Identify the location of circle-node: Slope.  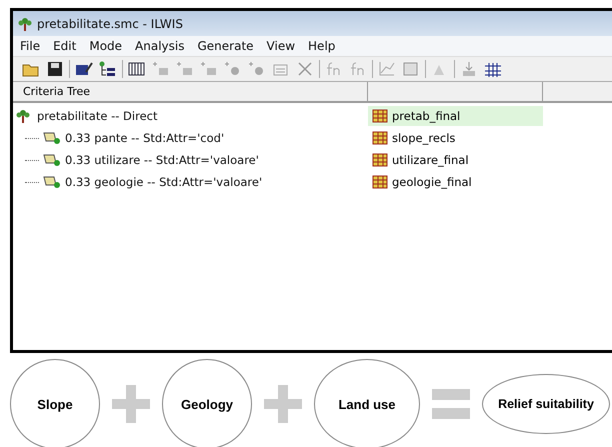
(55, 403).